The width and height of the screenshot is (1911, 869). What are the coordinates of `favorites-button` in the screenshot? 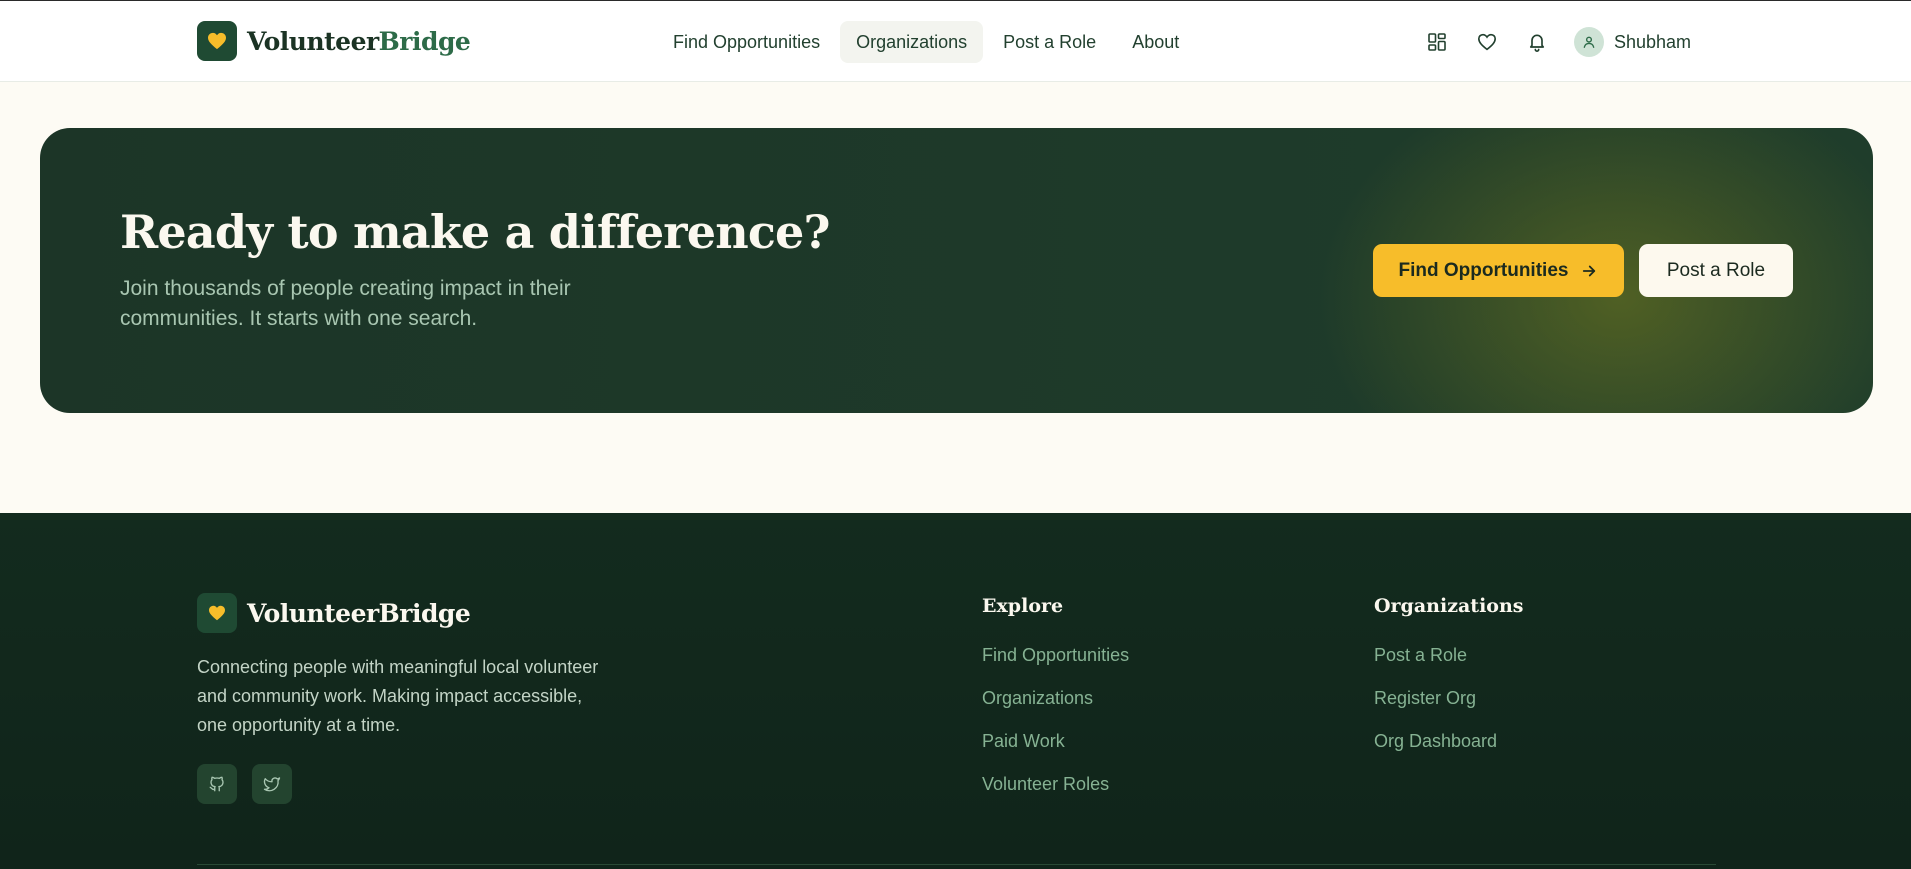 It's located at (1487, 42).